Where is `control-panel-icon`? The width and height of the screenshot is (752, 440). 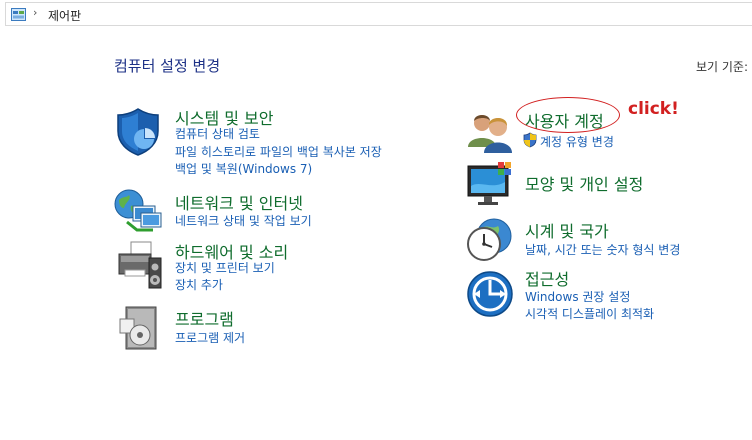 control-panel-icon is located at coordinates (18, 14).